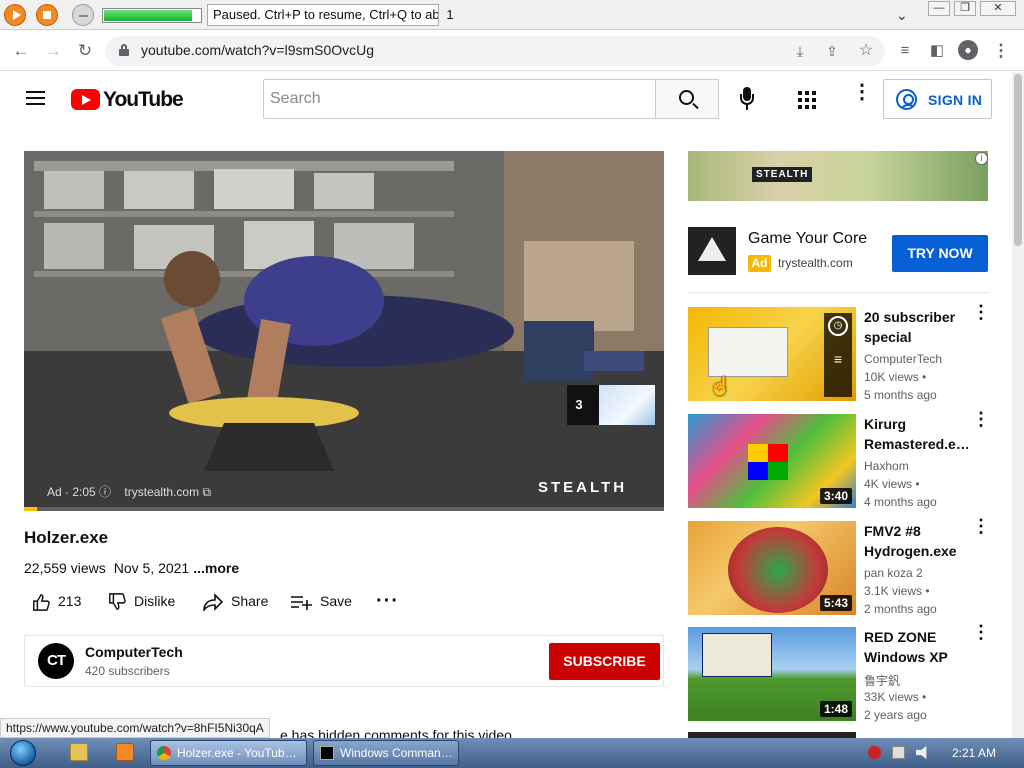  I want to click on reload-icon: ↻, so click(85, 51).